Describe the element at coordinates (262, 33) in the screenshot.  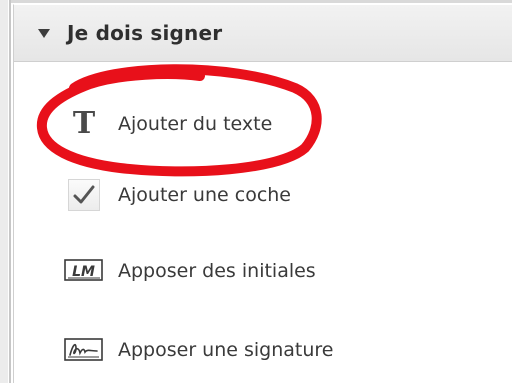
I see `panel-header-je-dois-signer: Je dois signer` at that location.